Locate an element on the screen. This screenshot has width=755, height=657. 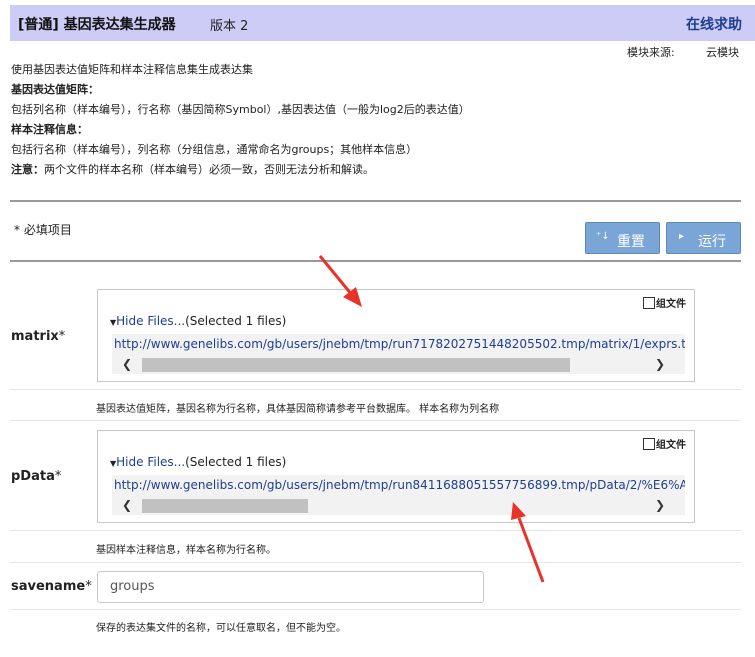
annotation-arrow-matrix is located at coordinates (340, 281).